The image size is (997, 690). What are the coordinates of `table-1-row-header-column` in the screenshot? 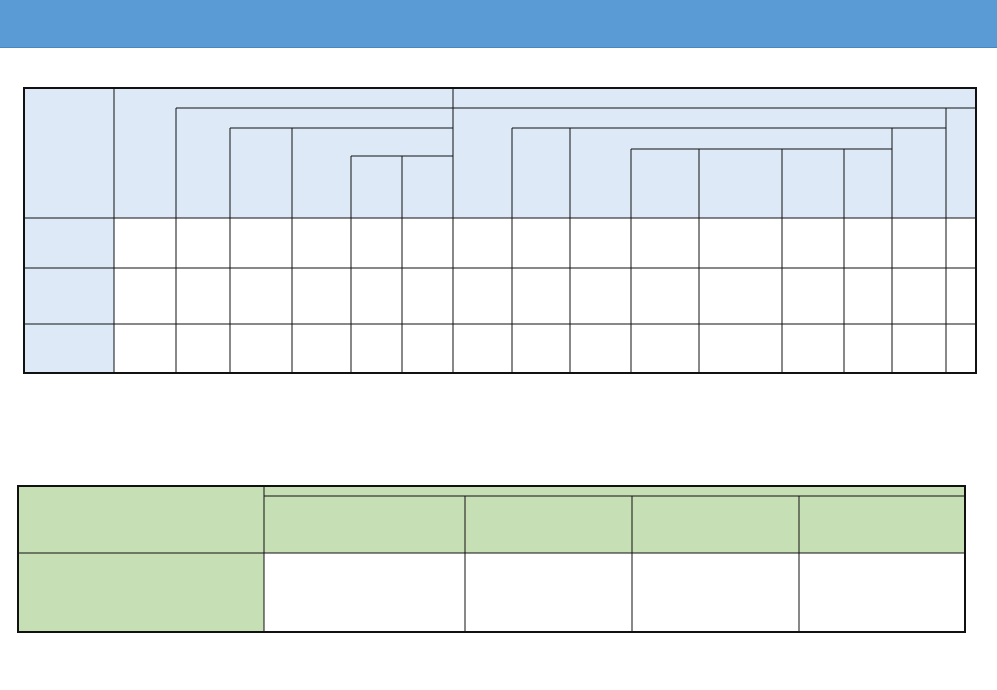 It's located at (69, 295).